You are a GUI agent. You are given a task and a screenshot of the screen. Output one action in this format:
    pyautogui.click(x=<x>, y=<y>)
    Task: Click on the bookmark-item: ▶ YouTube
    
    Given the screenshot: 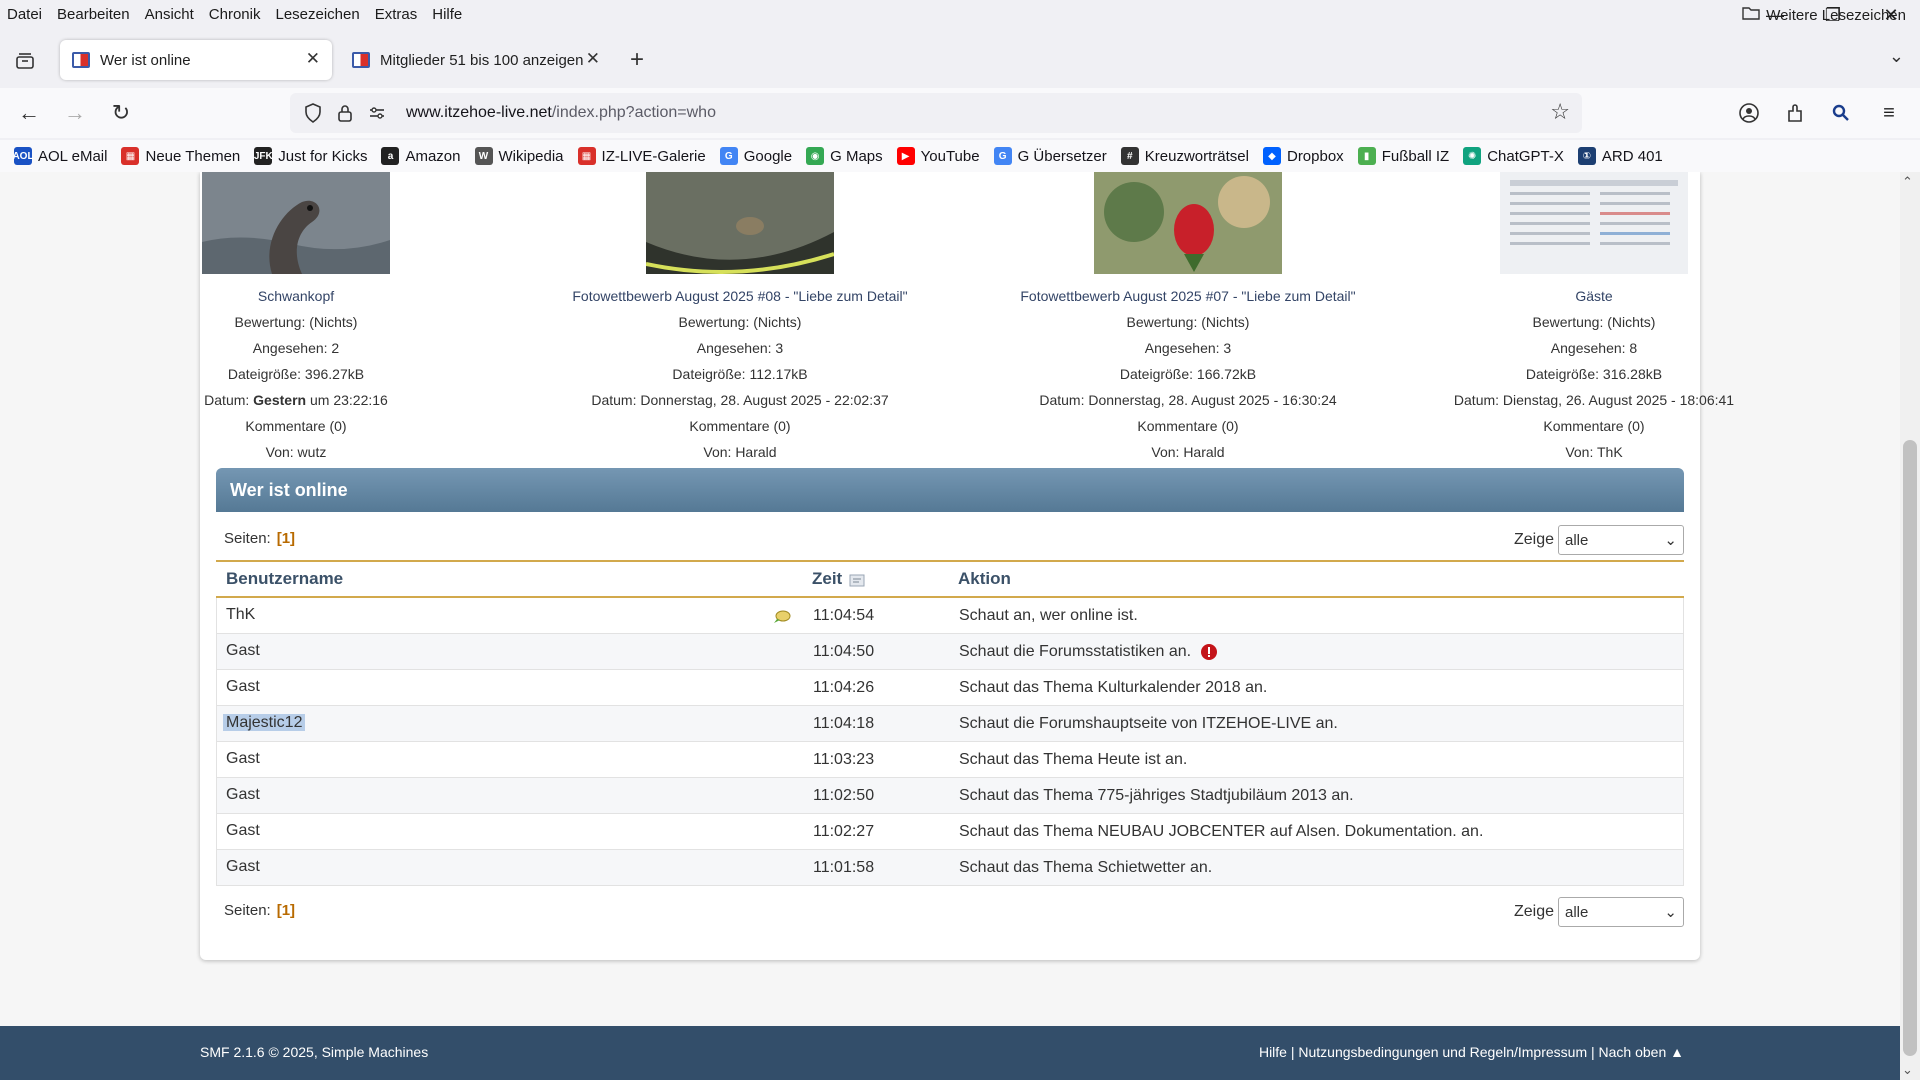 What is the action you would take?
    pyautogui.click(x=938, y=156)
    